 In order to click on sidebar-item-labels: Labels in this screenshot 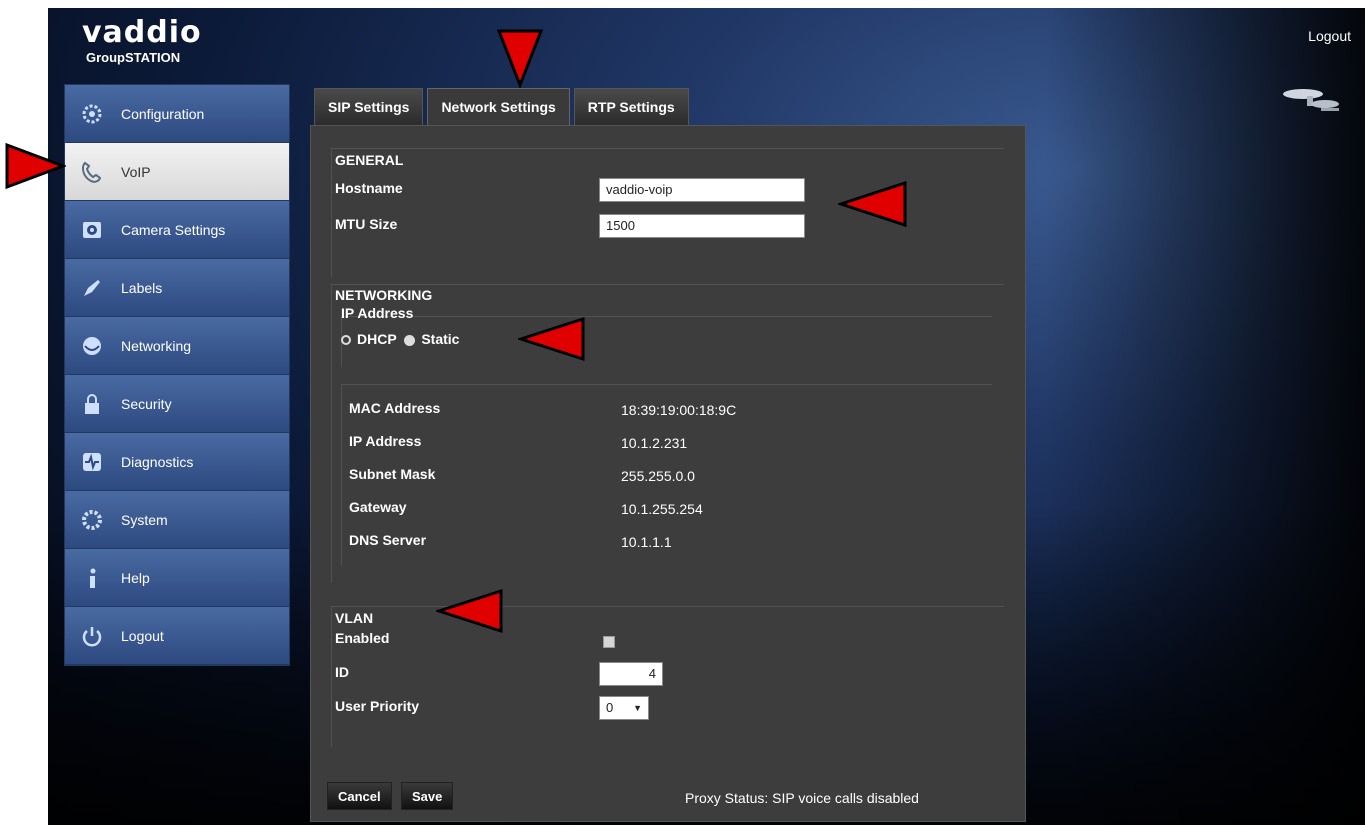, I will do `click(177, 288)`.